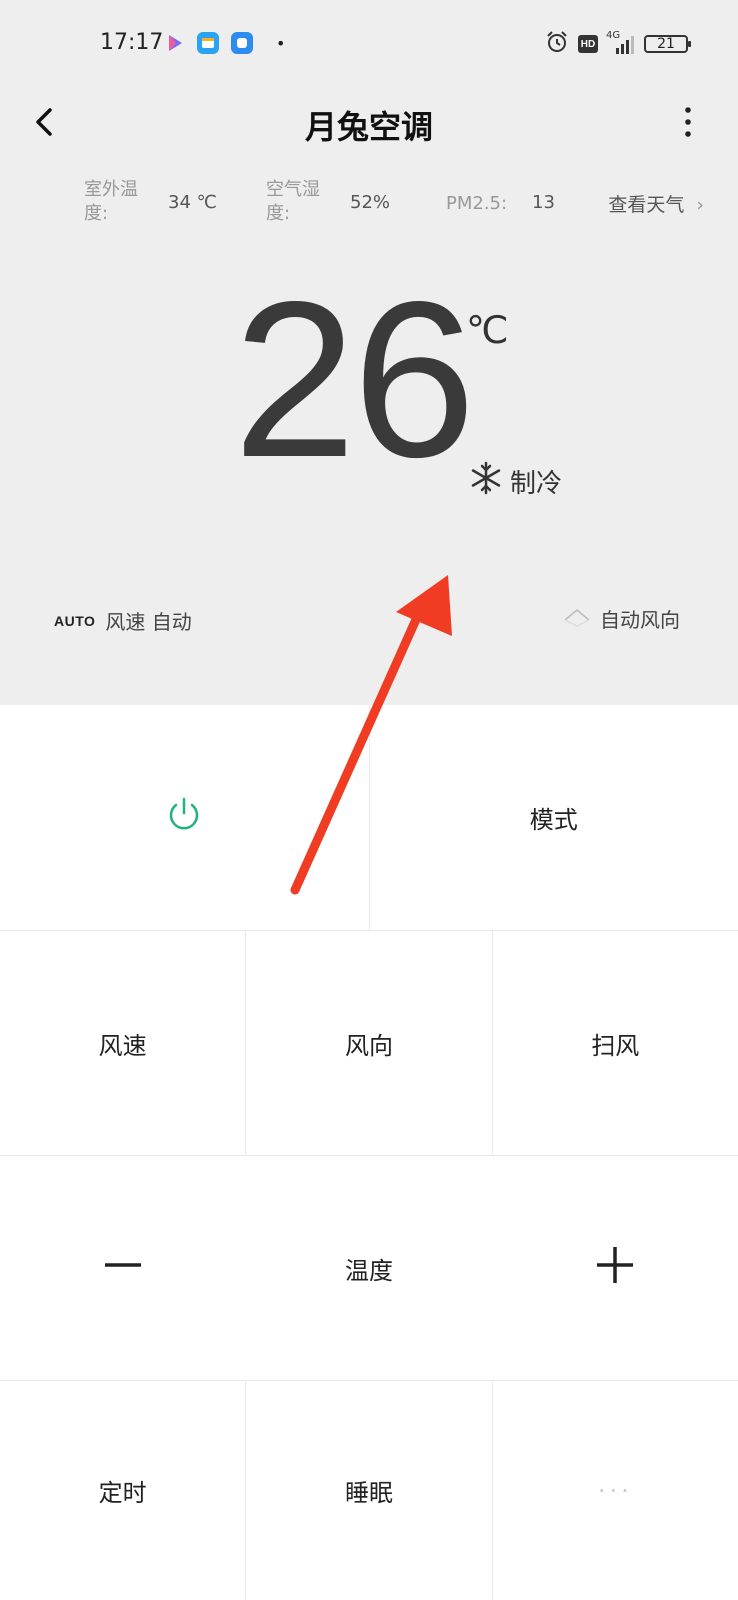 The height and width of the screenshot is (1600, 738). I want to click on humidity-value: 52%, so click(370, 202).